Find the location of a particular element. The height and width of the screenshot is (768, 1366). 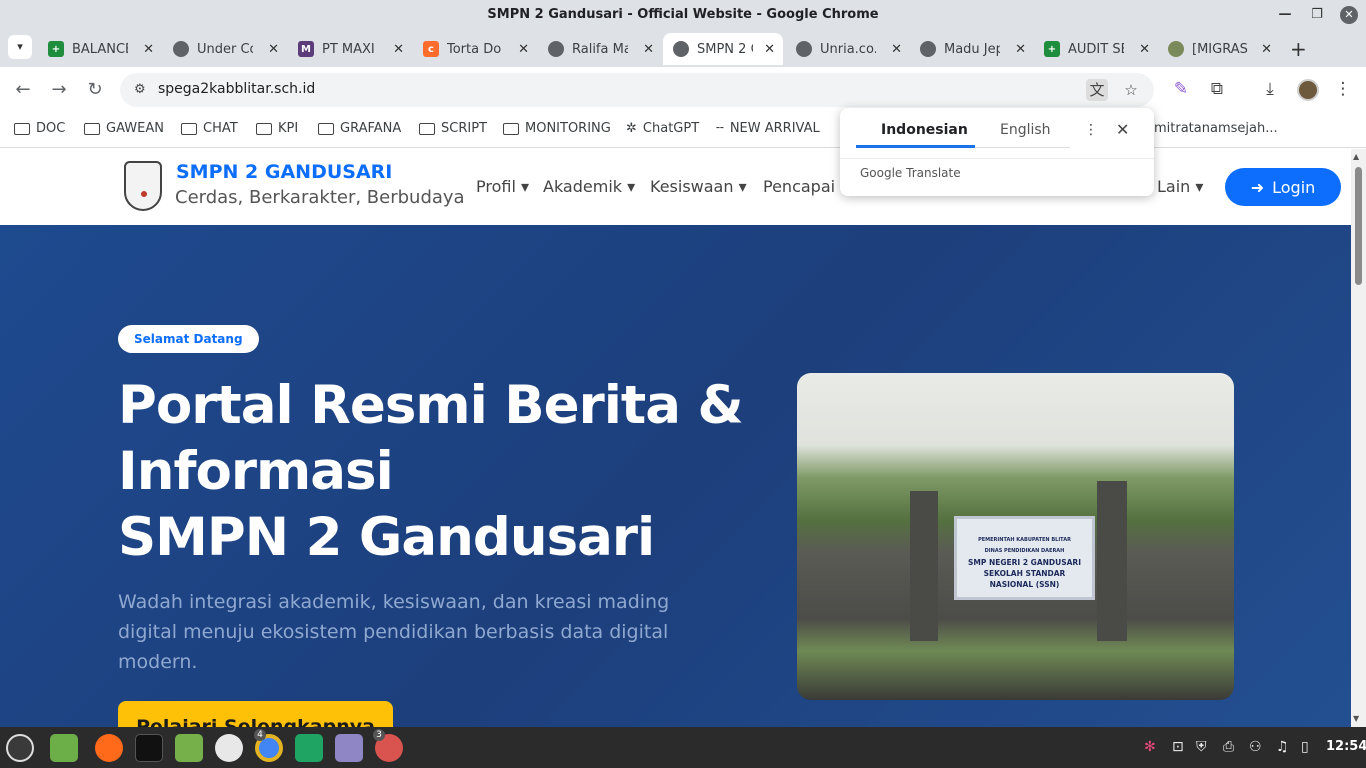

sound-tray-icon: ♫ is located at coordinates (1282, 747).